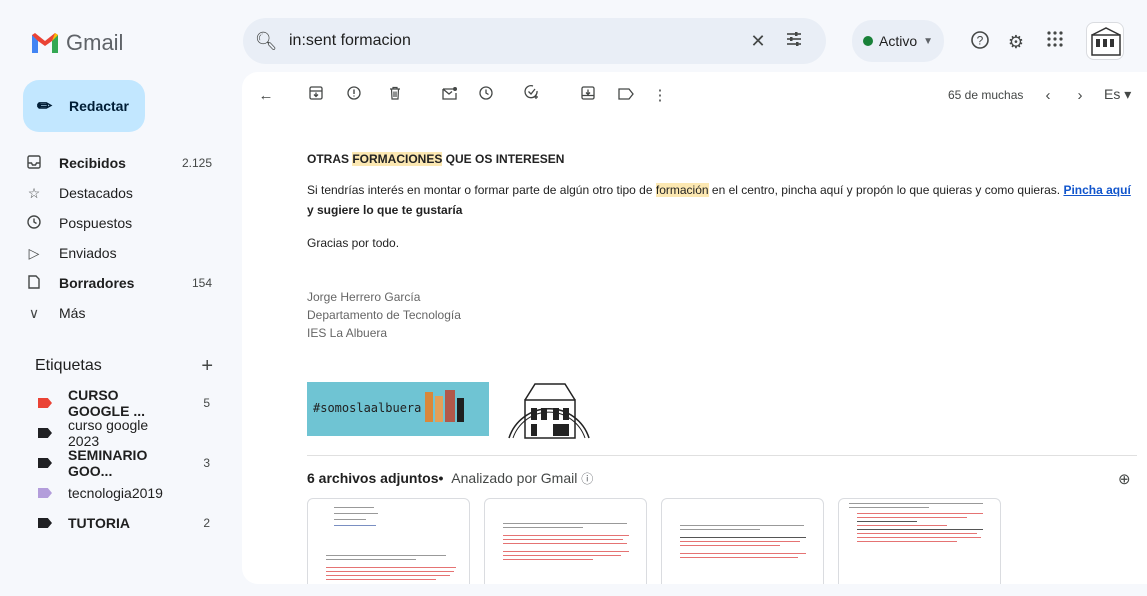 This screenshot has height=596, width=1147. I want to click on unread-count: 2.125, so click(196, 163).